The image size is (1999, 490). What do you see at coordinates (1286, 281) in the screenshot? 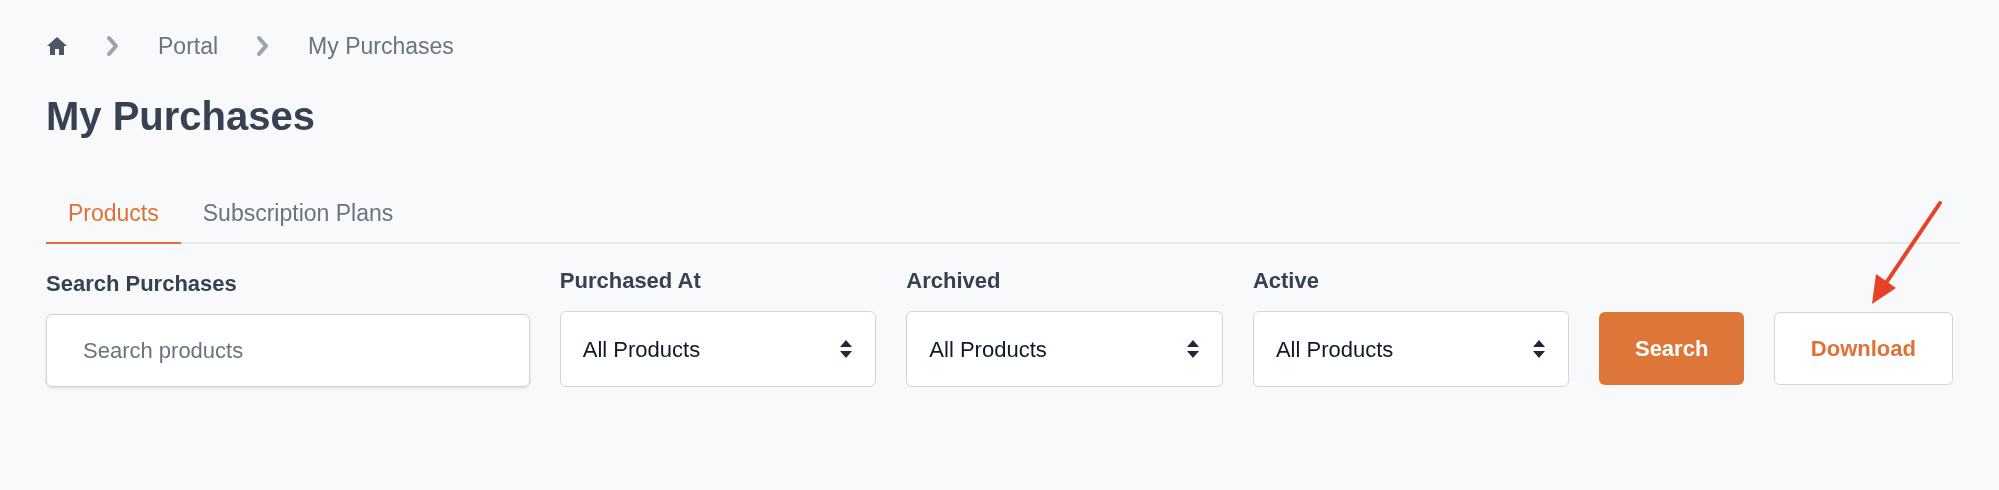
I see `field-label: Active` at bounding box center [1286, 281].